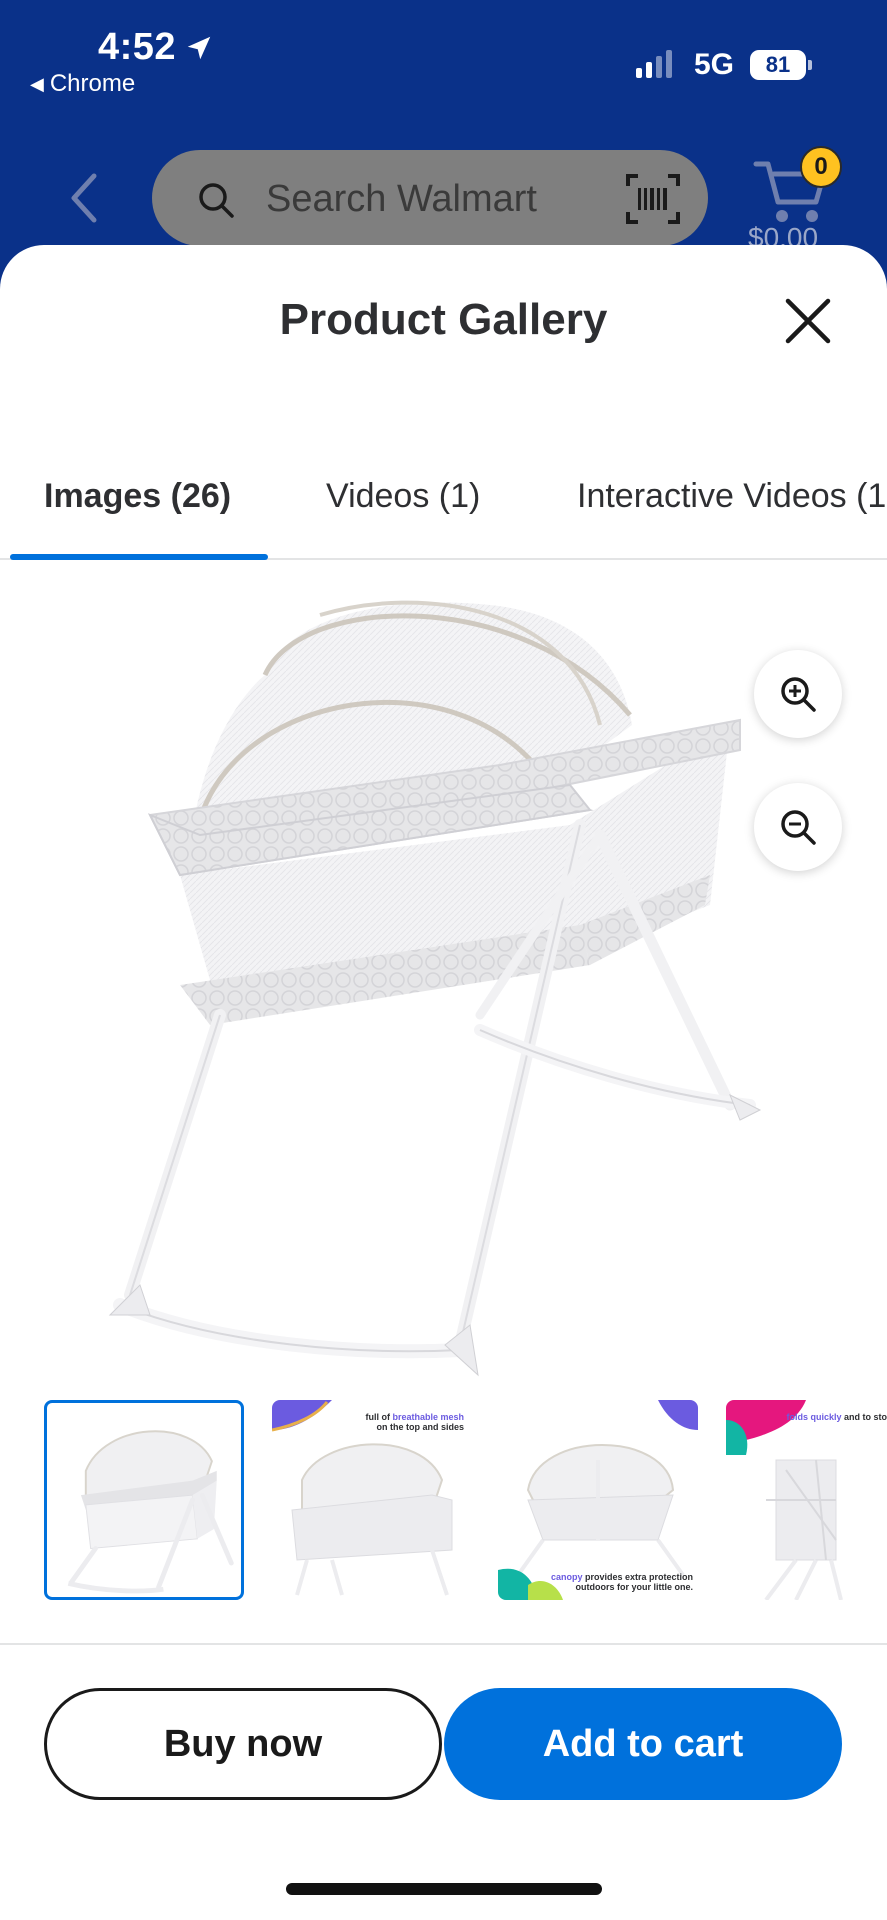  What do you see at coordinates (443, 319) in the screenshot?
I see `sheet-title: Product Gallery` at bounding box center [443, 319].